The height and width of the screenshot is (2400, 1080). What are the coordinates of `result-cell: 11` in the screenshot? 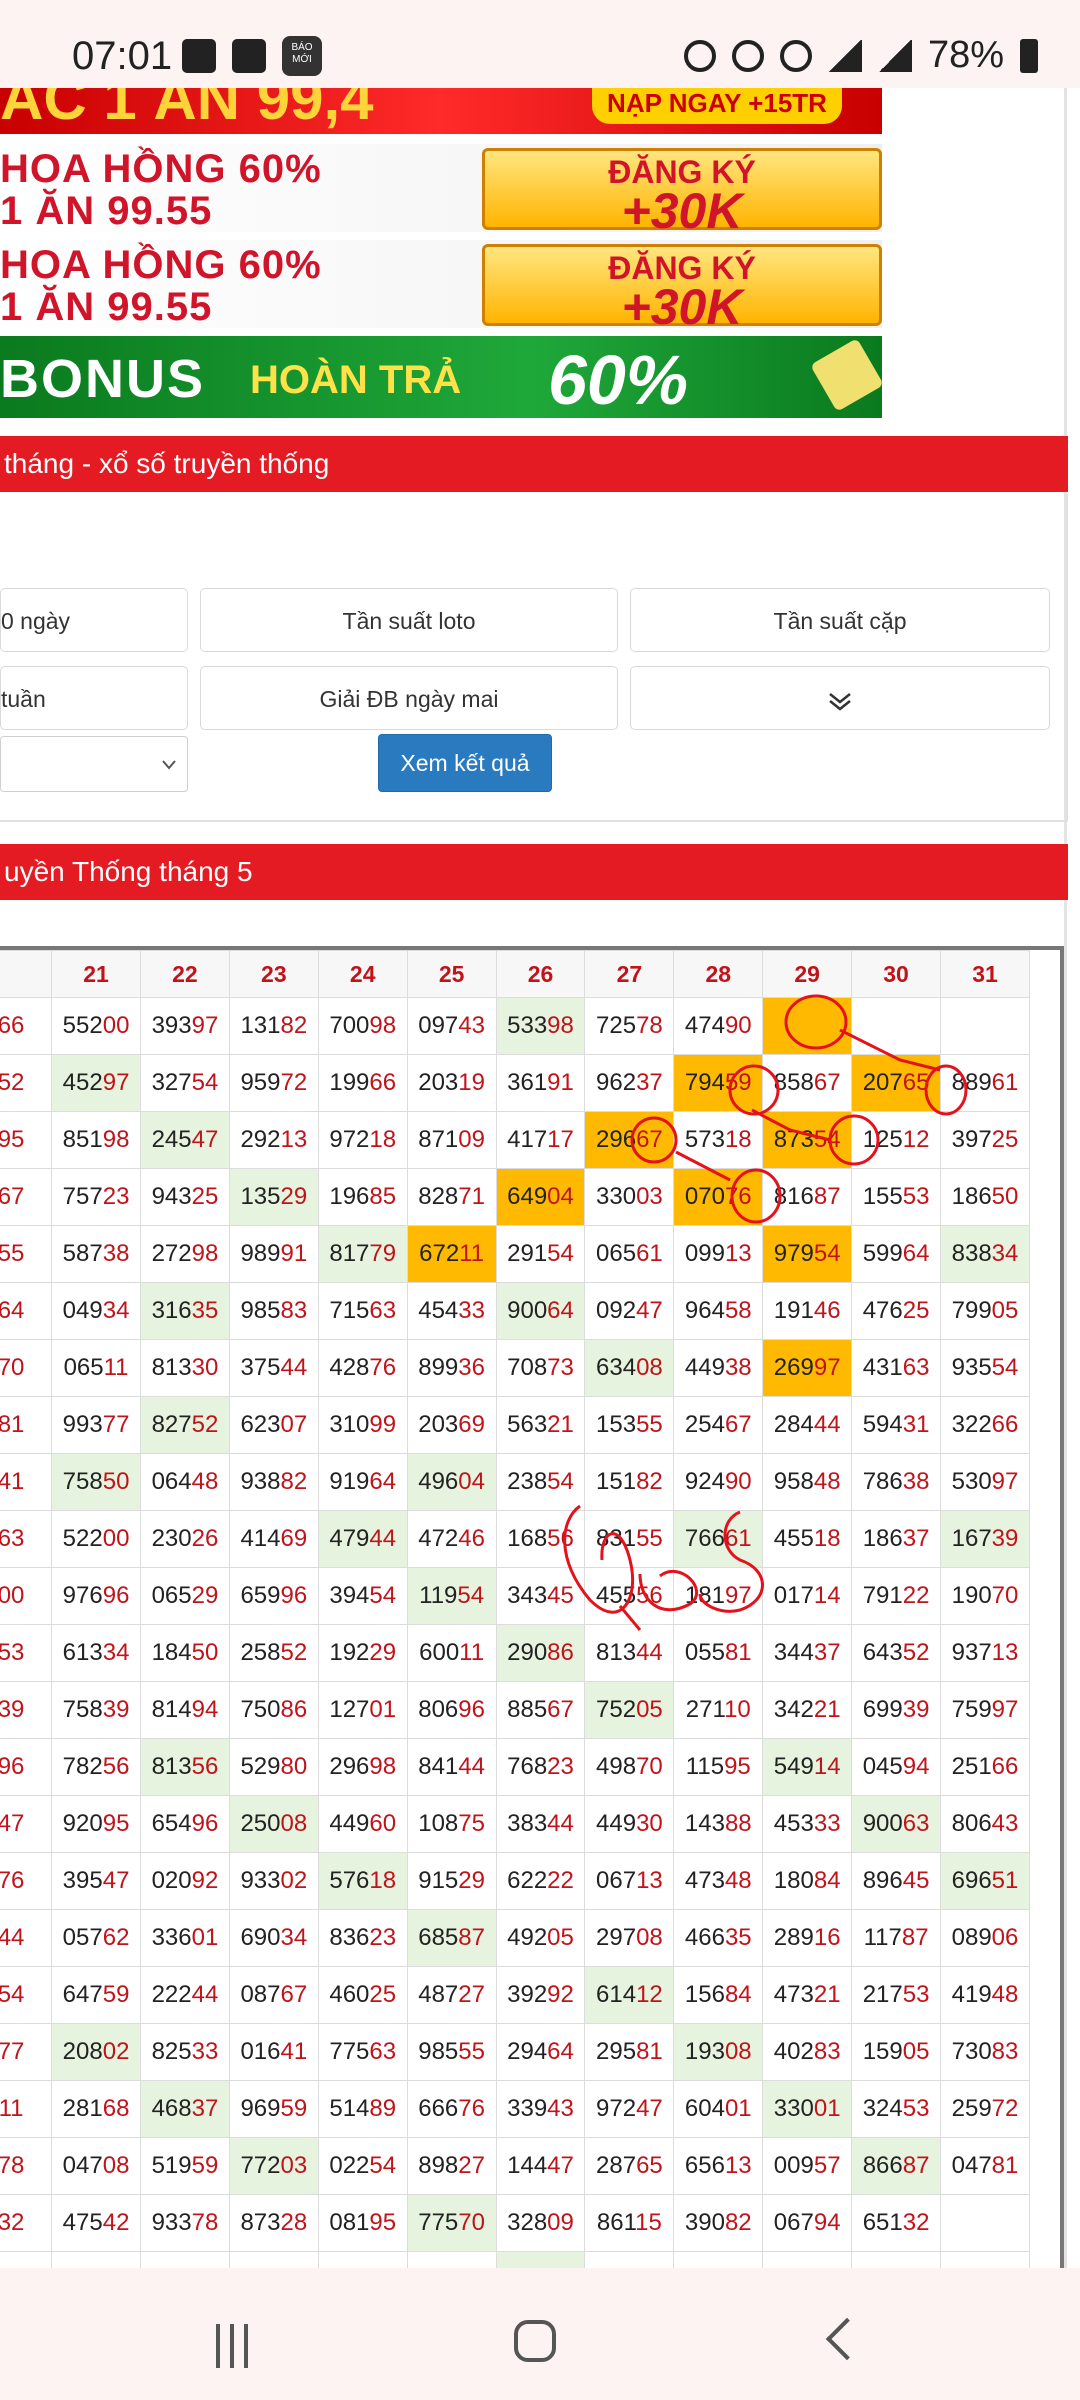 It's located at (26, 2109).